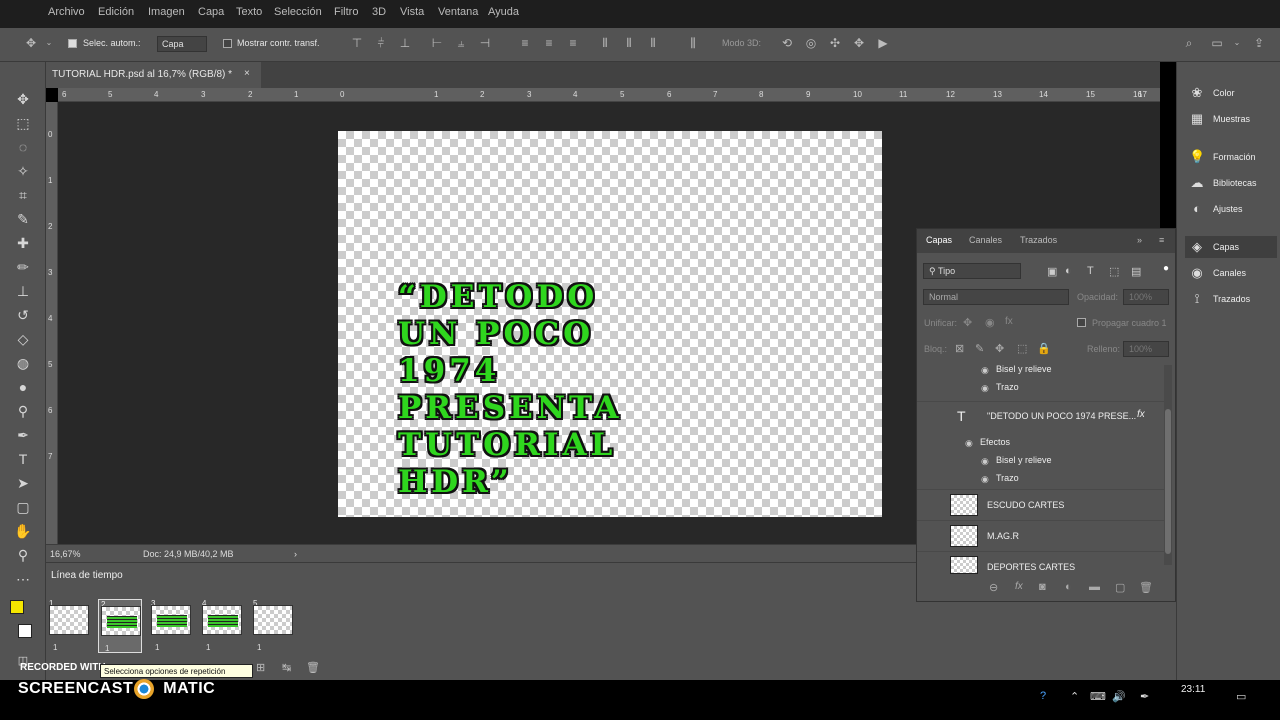  I want to click on marquee-tool-icon: ⬚, so click(23, 123).